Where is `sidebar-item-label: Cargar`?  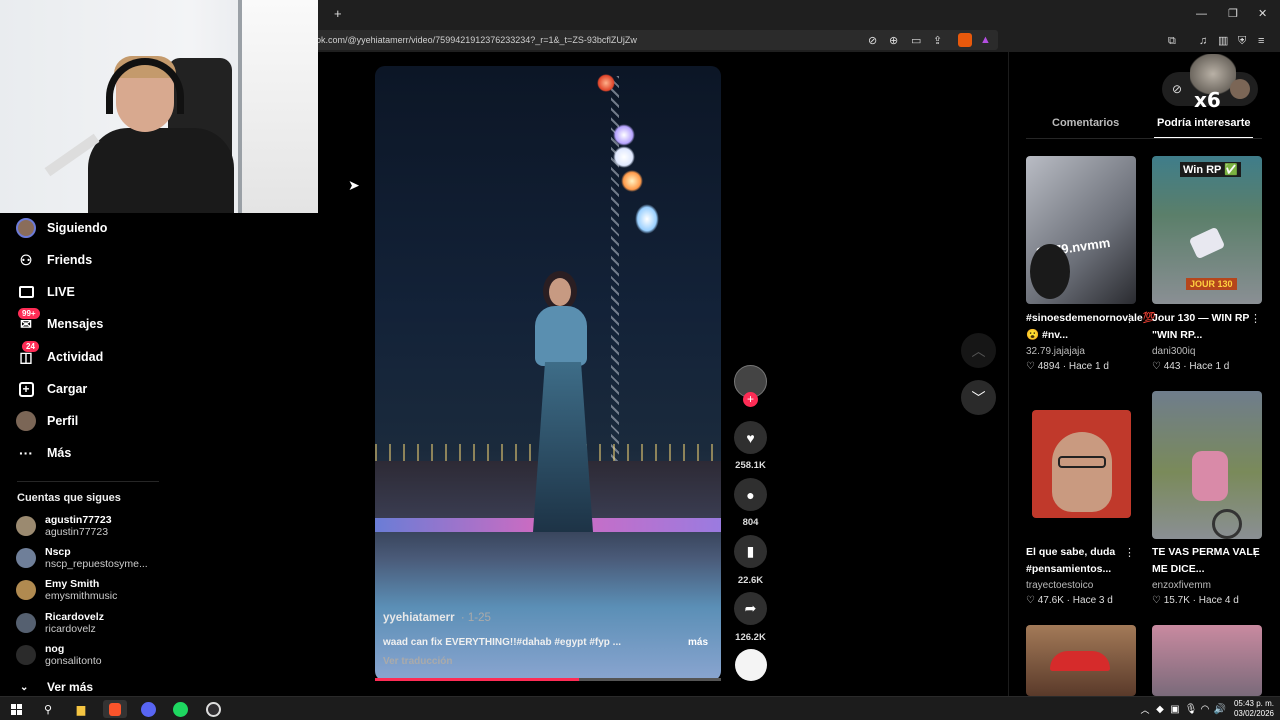
sidebar-item-label: Cargar is located at coordinates (67, 389).